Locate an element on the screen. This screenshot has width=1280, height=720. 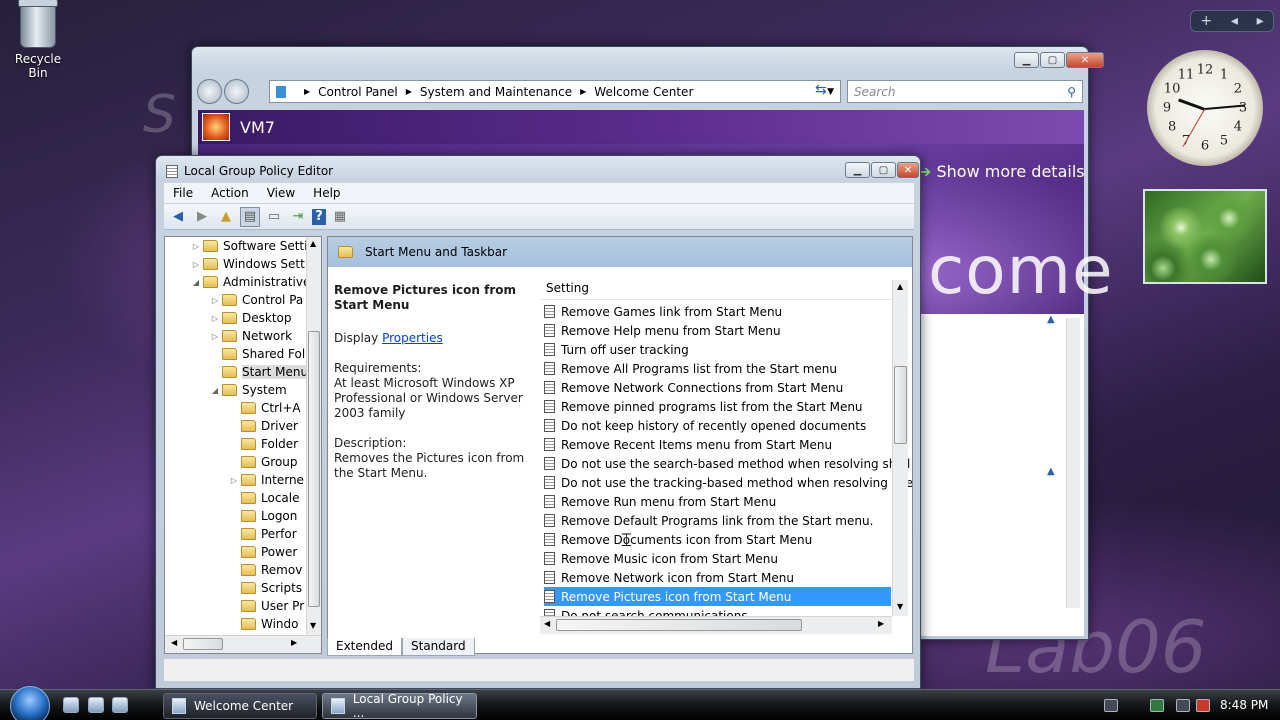
menu-item-action: Action is located at coordinates (230, 193).